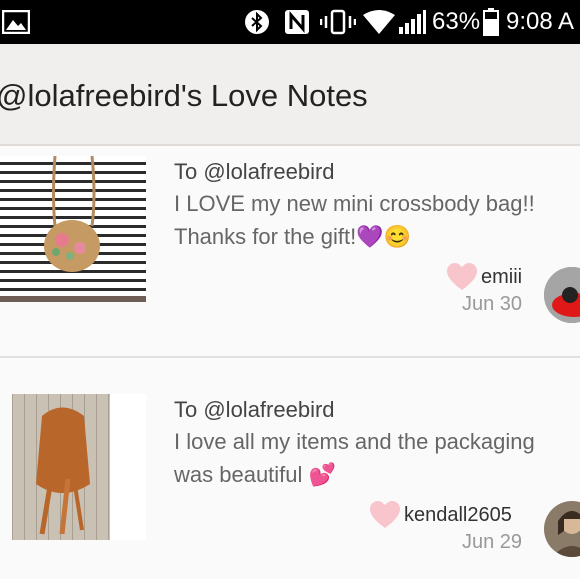 The height and width of the screenshot is (579, 580). Describe the element at coordinates (292, 236) in the screenshot. I see `note-message-line: Thanks for the gift!💜😊` at that location.